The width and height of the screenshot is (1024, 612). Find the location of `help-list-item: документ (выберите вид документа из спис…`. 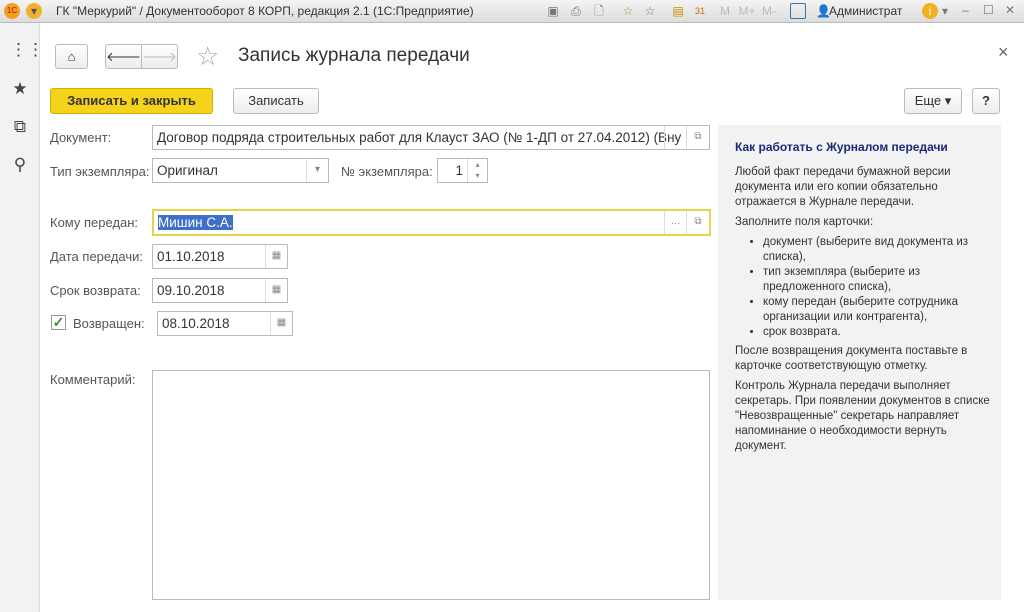

help-list-item: документ (выберите вид документа из спис… is located at coordinates (877, 250).